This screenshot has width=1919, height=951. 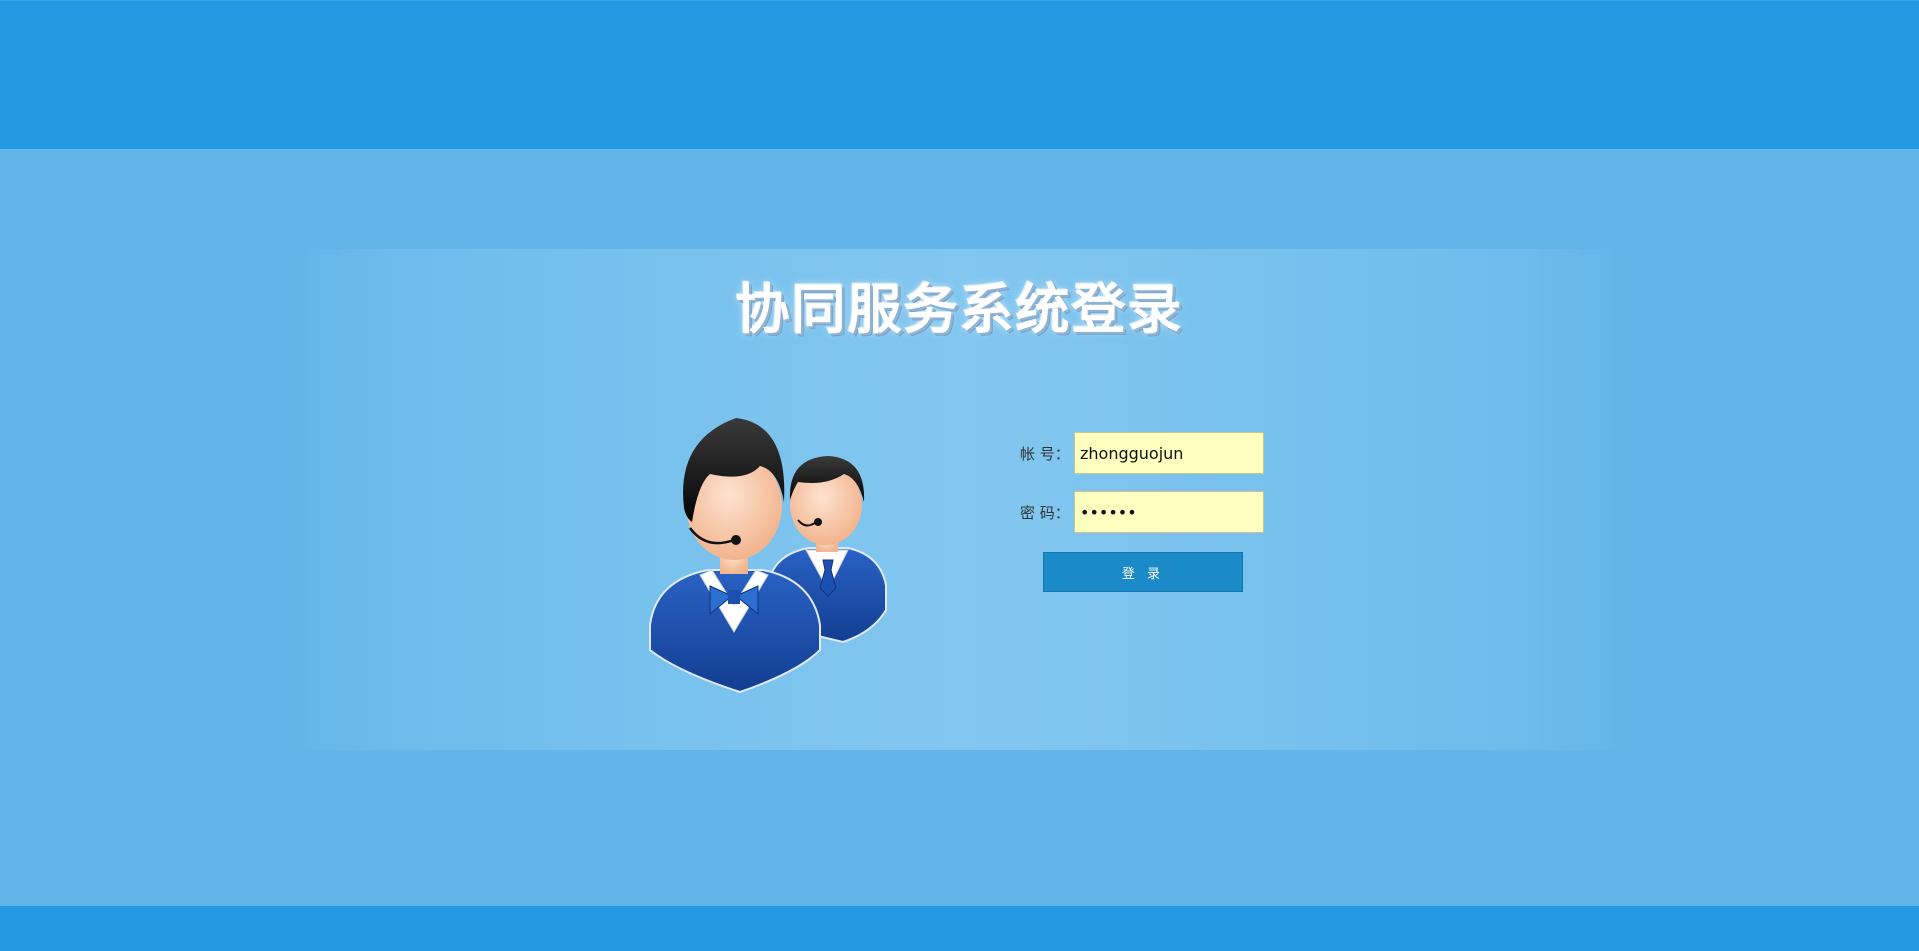 What do you see at coordinates (959, 928) in the screenshot?
I see `footer-band` at bounding box center [959, 928].